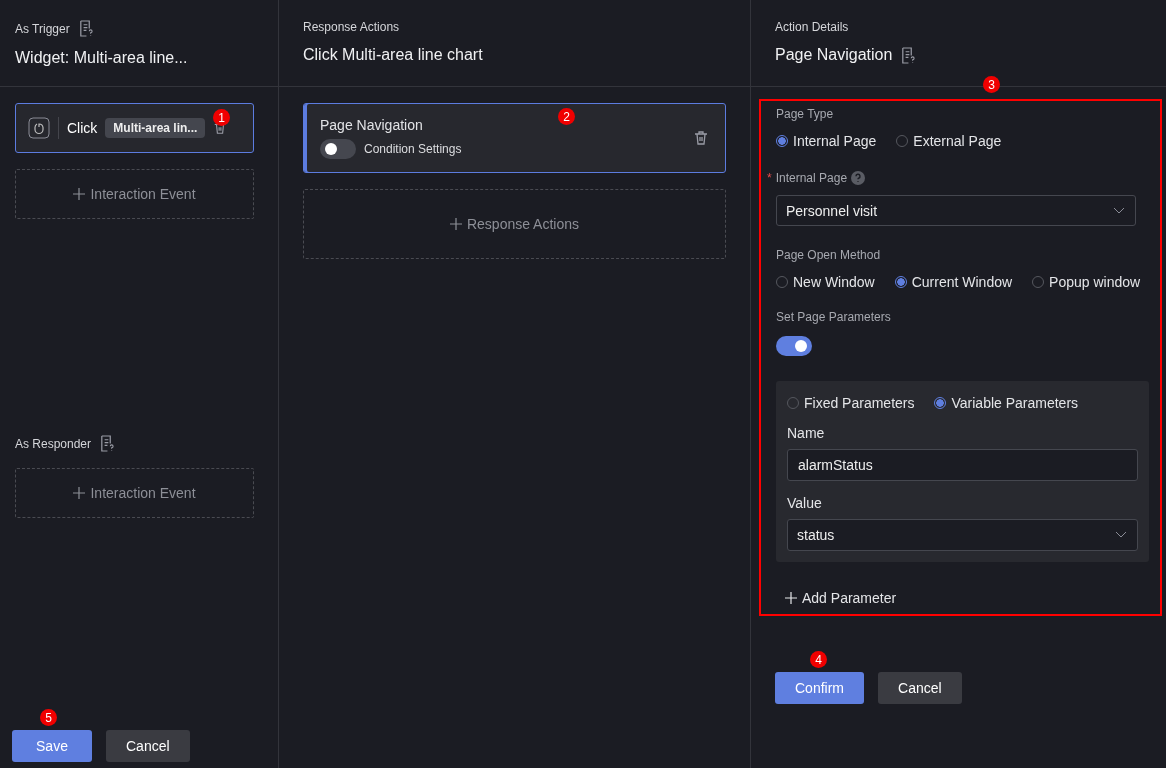 This screenshot has width=1166, height=768. Describe the element at coordinates (949, 141) in the screenshot. I see `radio-option: External Page` at that location.